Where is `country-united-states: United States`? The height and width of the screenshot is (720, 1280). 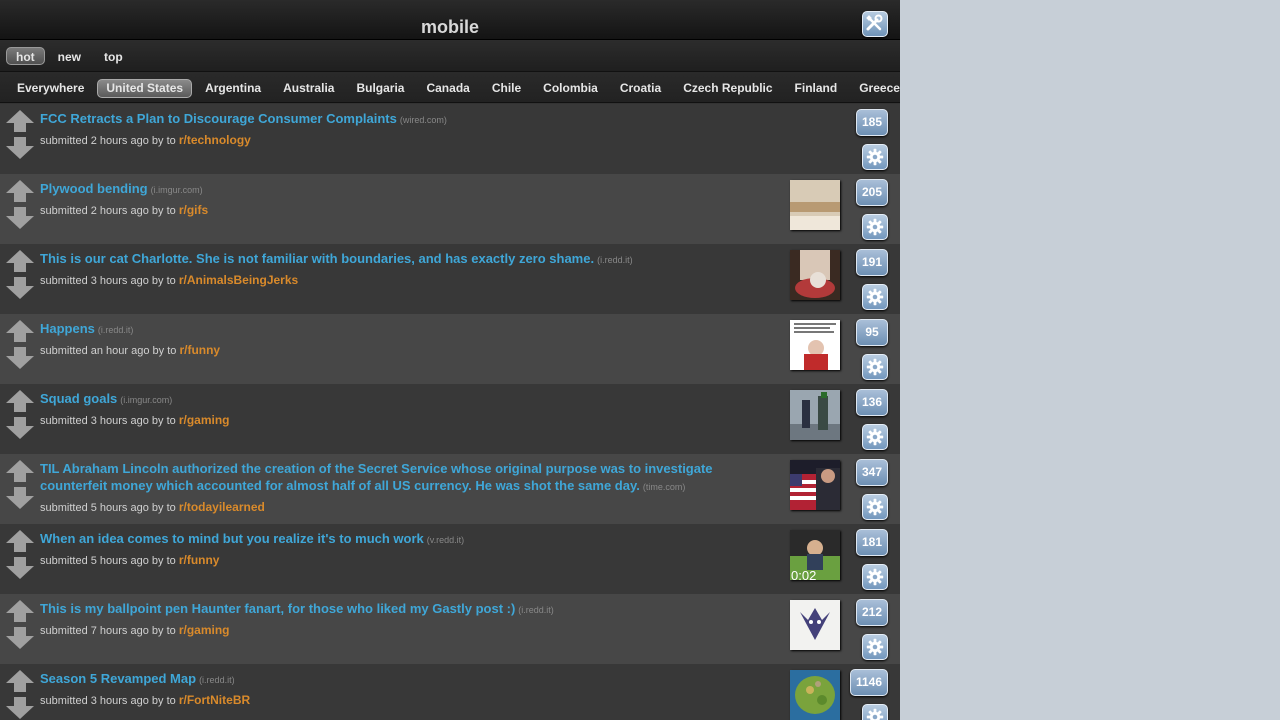
country-united-states: United States is located at coordinates (145, 88).